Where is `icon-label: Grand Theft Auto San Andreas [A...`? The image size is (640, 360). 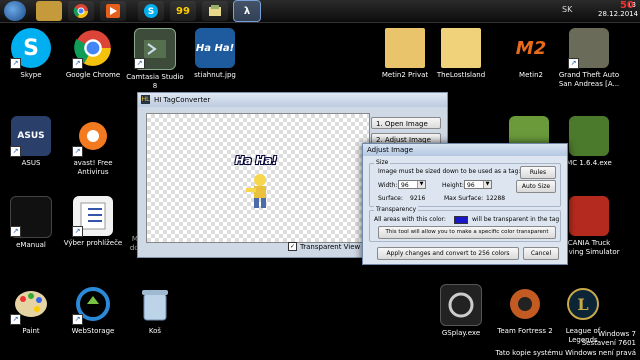 icon-label: Grand Theft Auto San Andreas [A... is located at coordinates (589, 79).